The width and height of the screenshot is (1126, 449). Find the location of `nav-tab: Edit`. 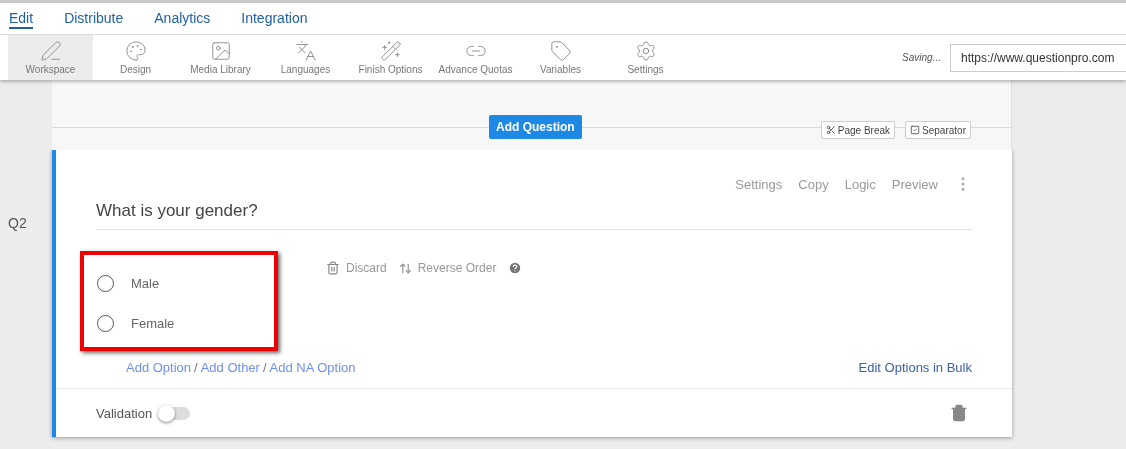

nav-tab: Edit is located at coordinates (21, 18).